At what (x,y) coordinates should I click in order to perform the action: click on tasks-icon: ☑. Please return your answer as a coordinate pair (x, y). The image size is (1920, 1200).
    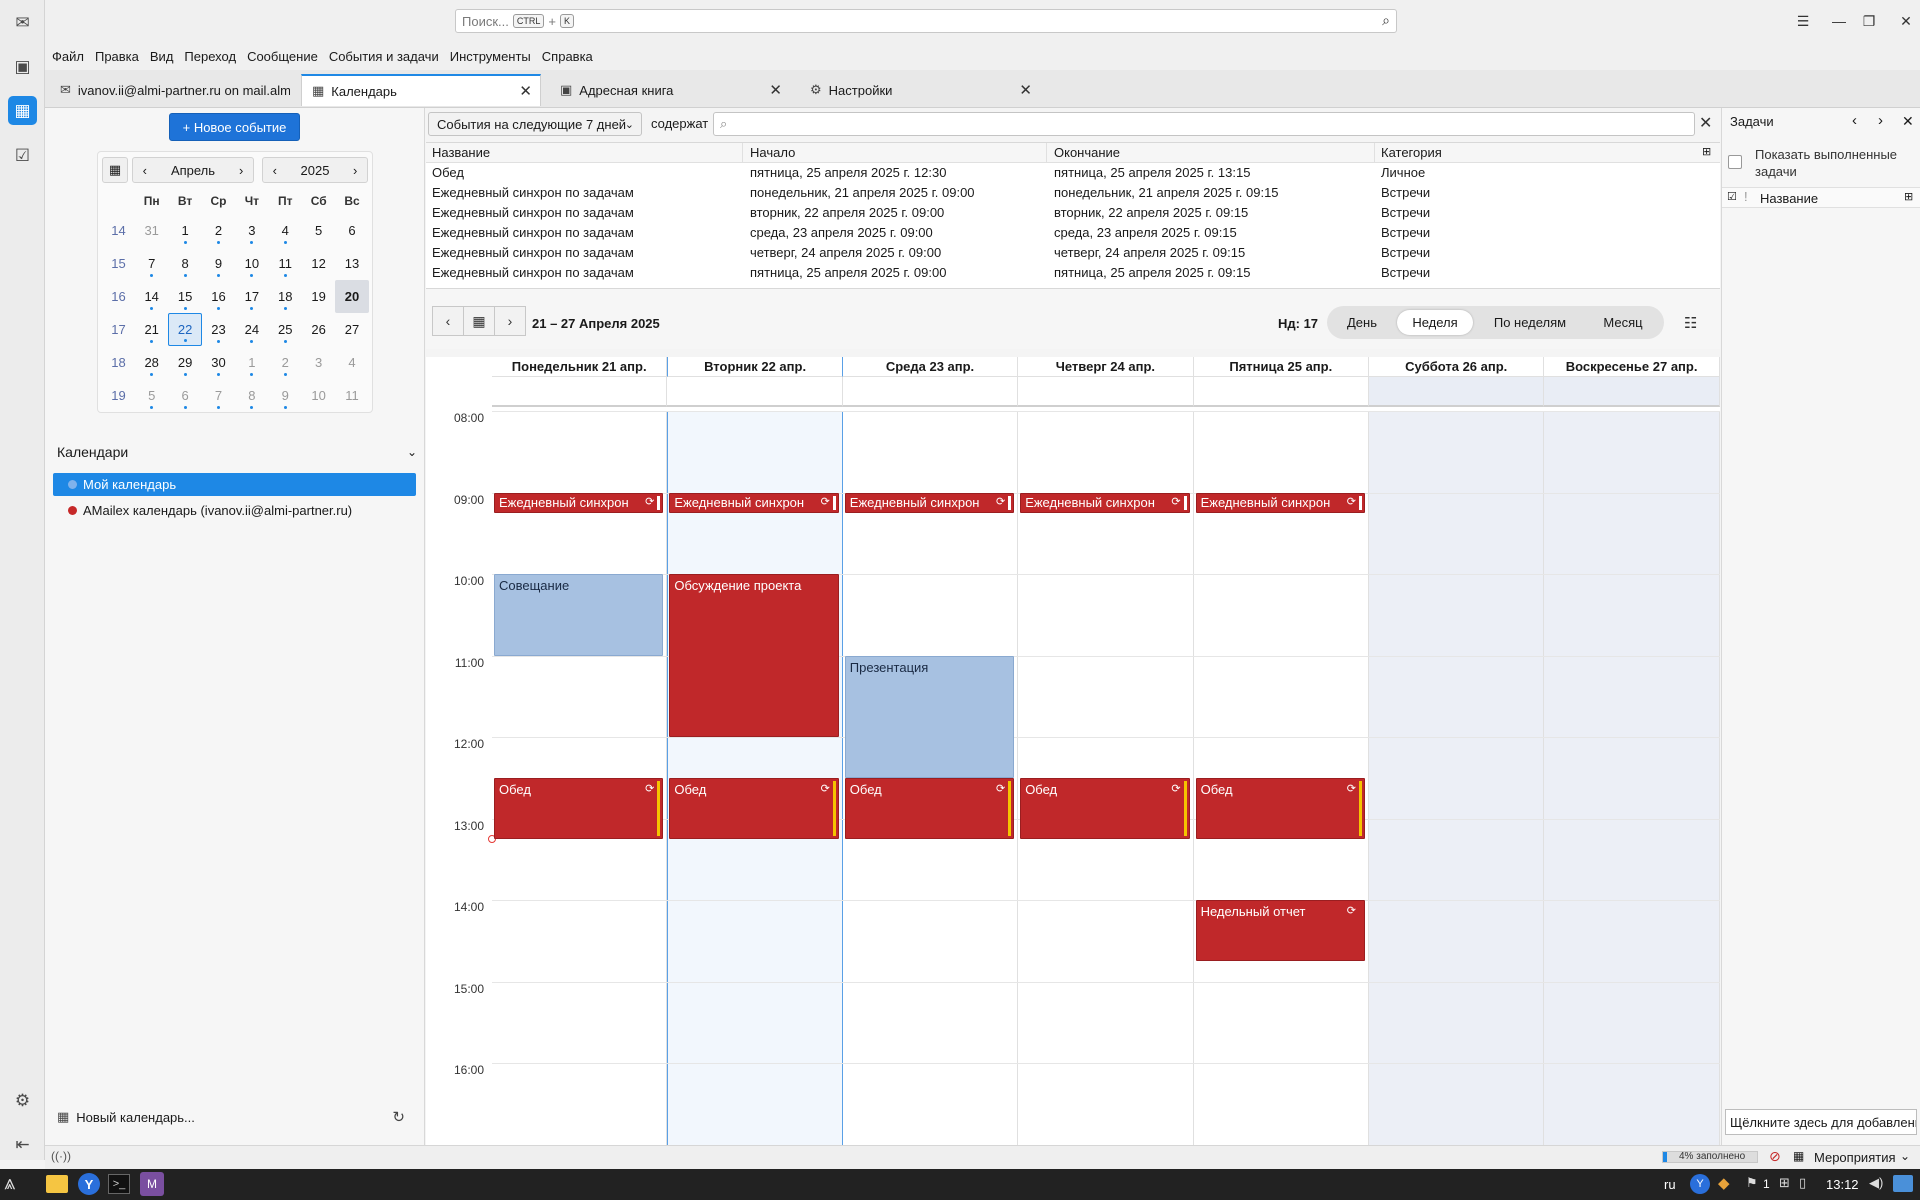
    Looking at the image, I should click on (22, 155).